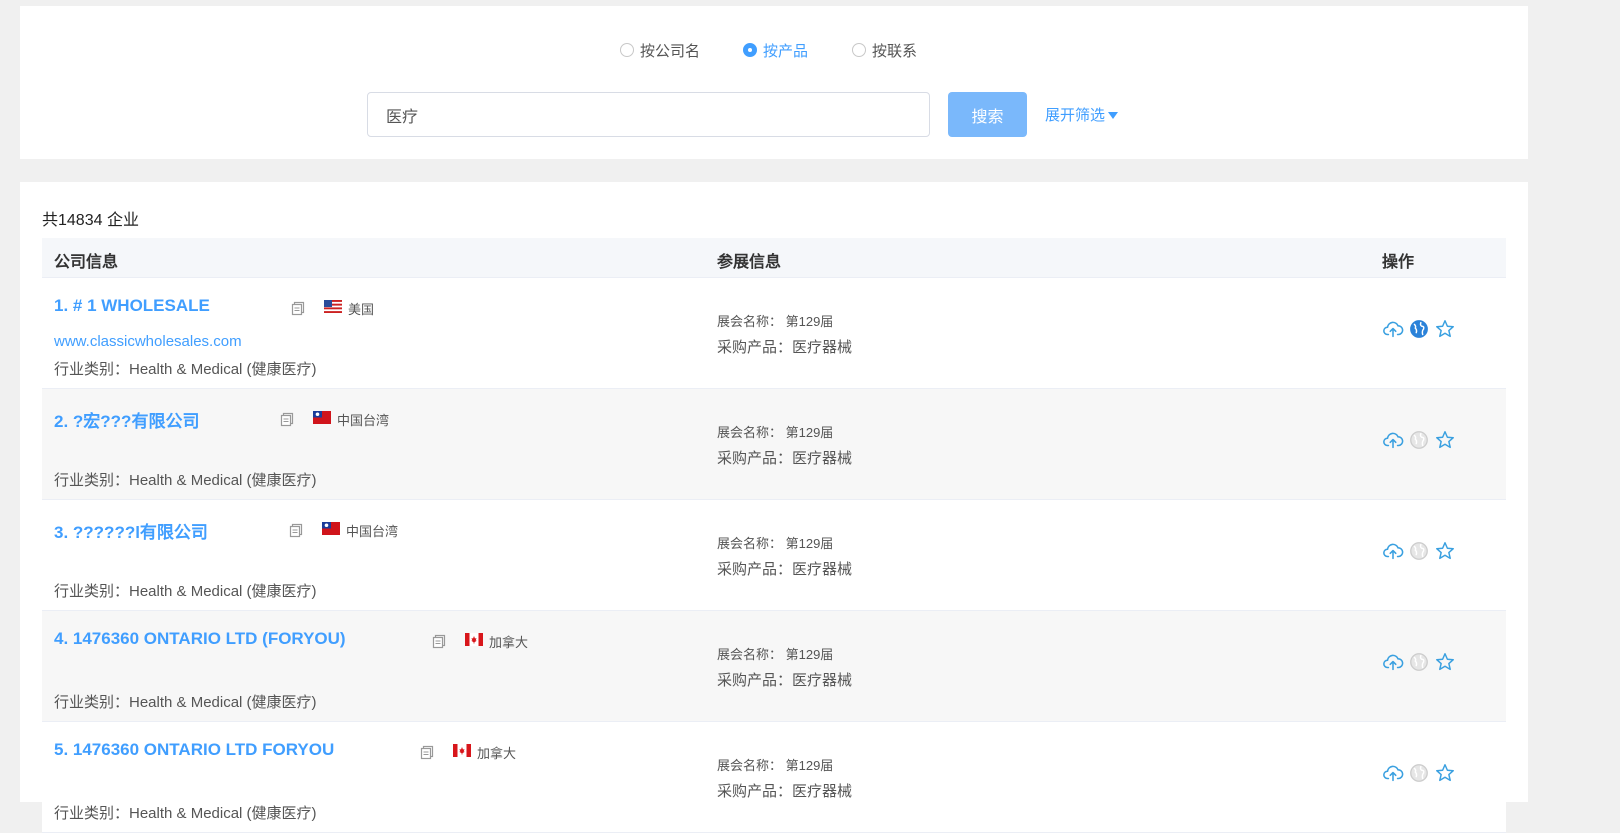  What do you see at coordinates (90, 220) in the screenshot?
I see `total-count: 共14834 企业` at bounding box center [90, 220].